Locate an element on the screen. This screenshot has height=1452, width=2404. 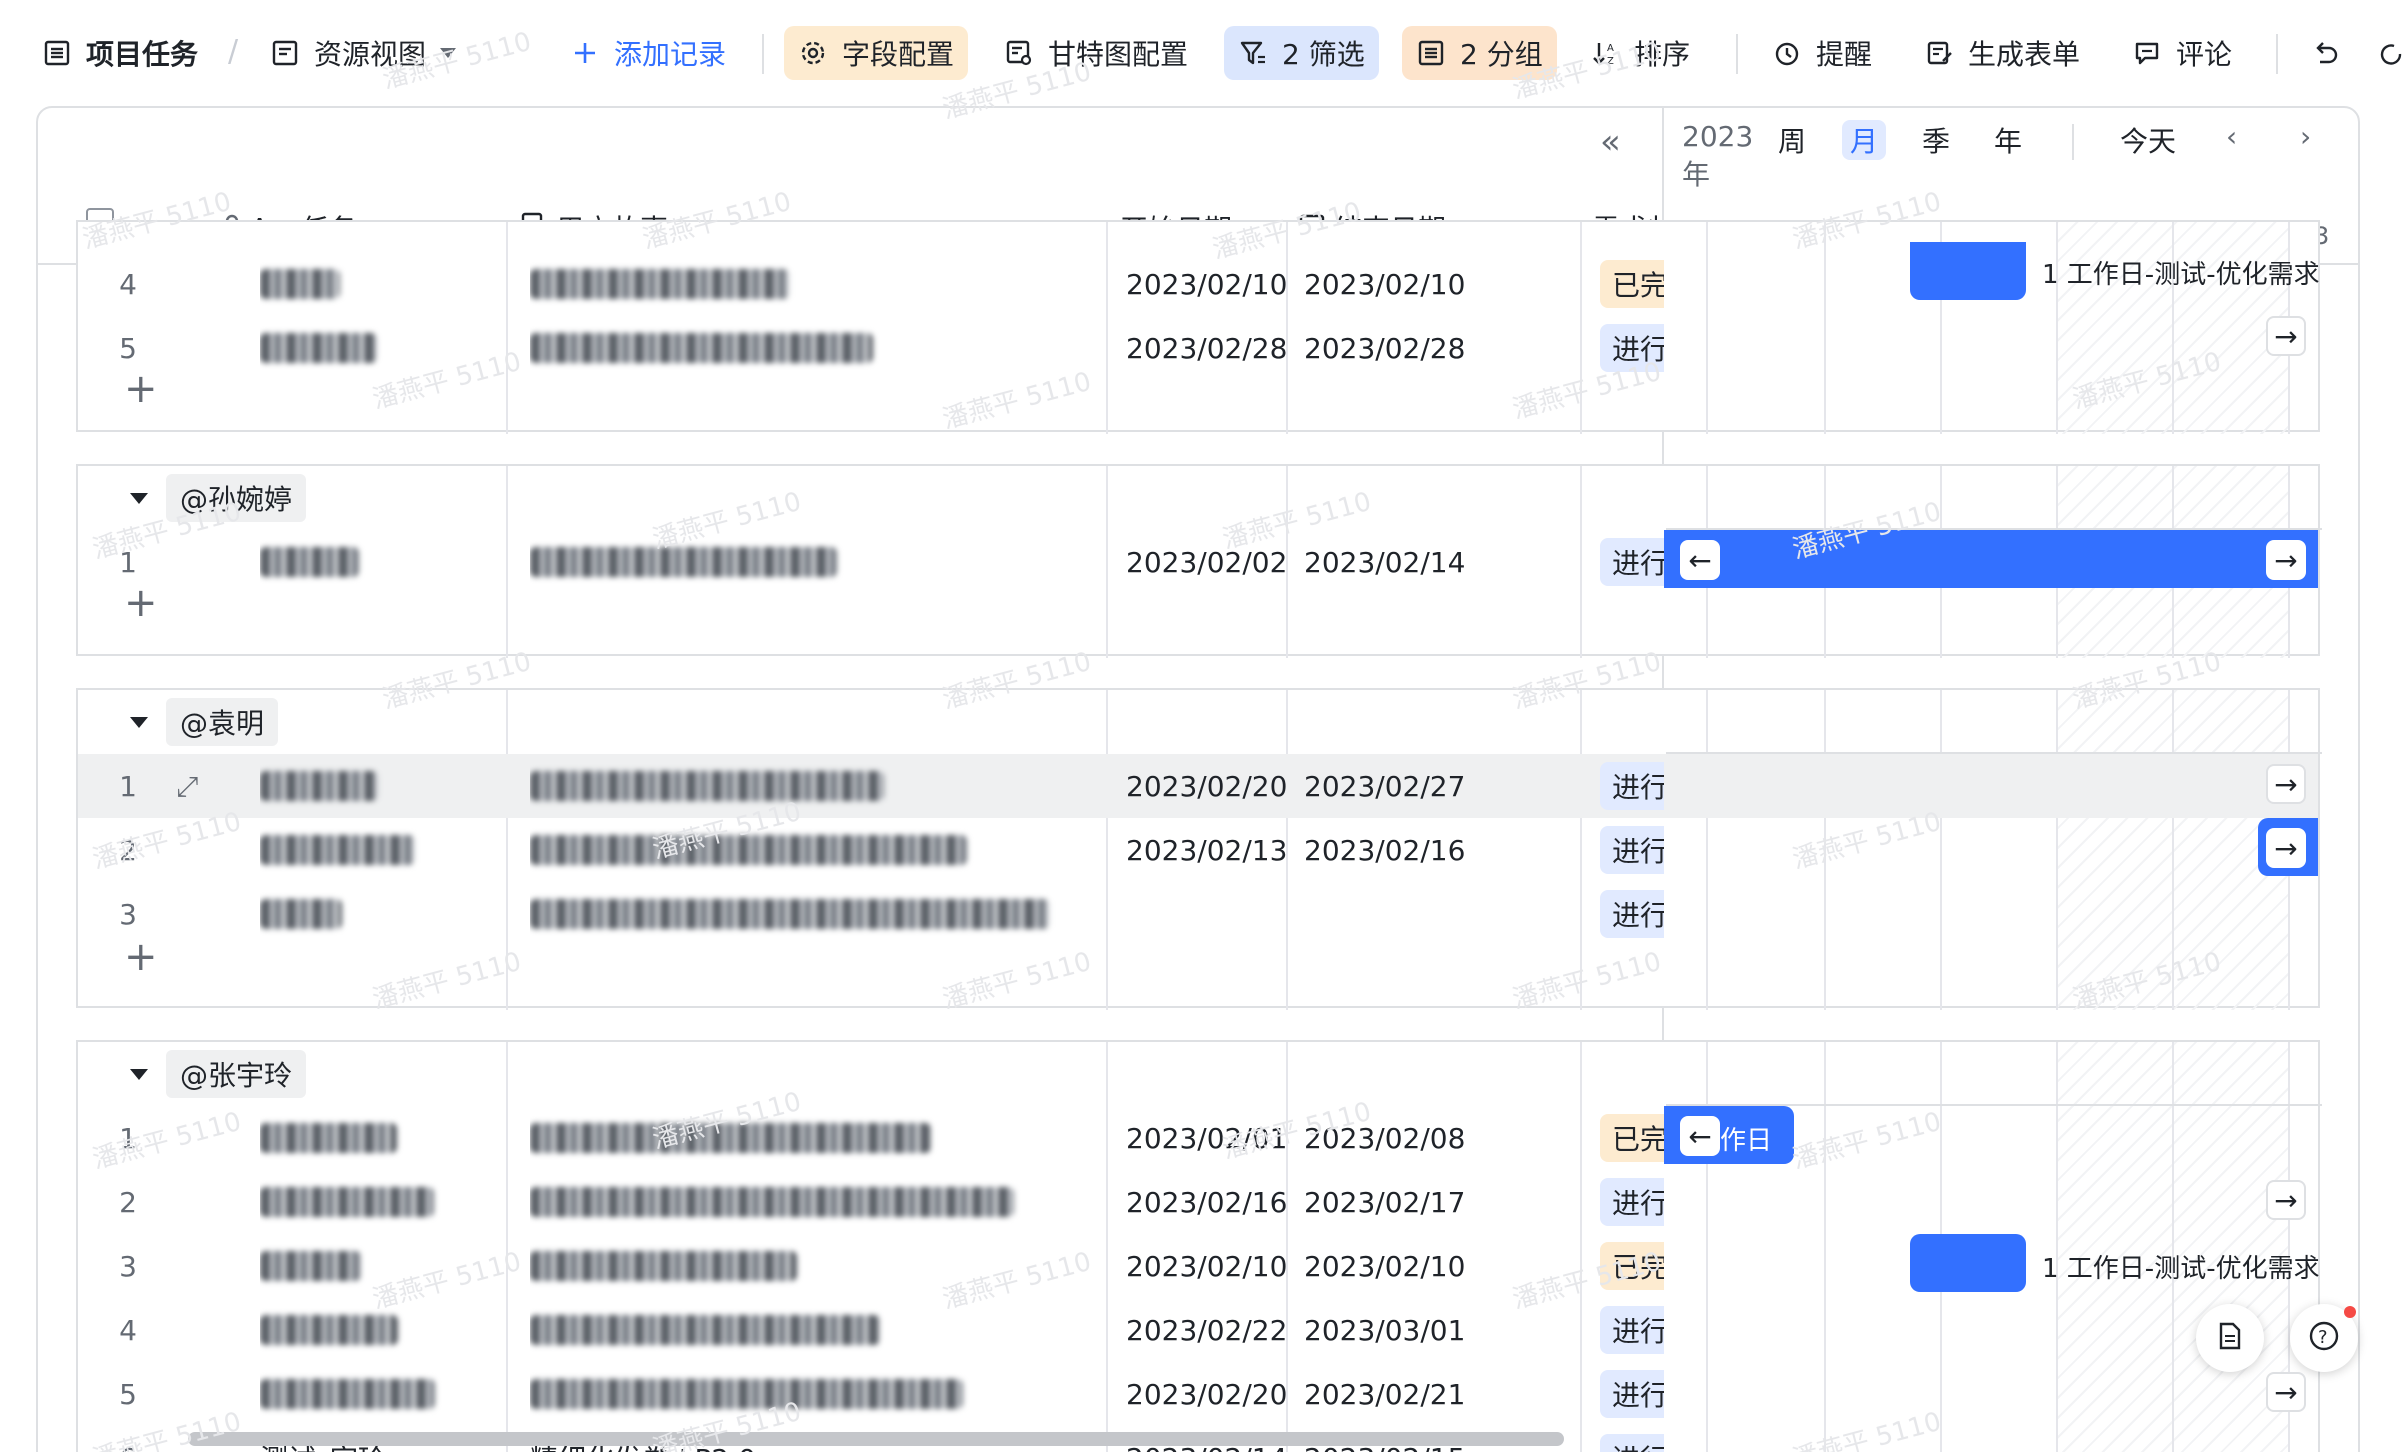
end-date: 2023/03/01 is located at coordinates (1384, 1330).